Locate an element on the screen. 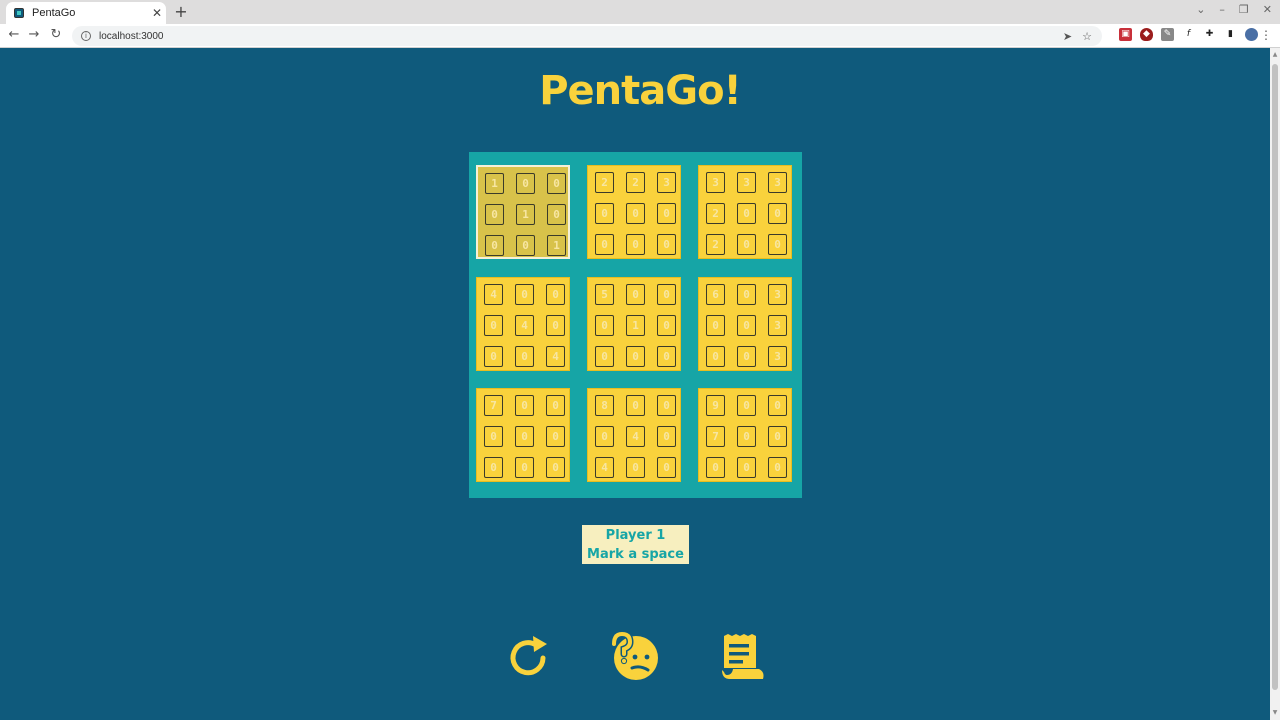 This screenshot has width=1280, height=720. quadrant-9: 900700000 is located at coordinates (745, 435).